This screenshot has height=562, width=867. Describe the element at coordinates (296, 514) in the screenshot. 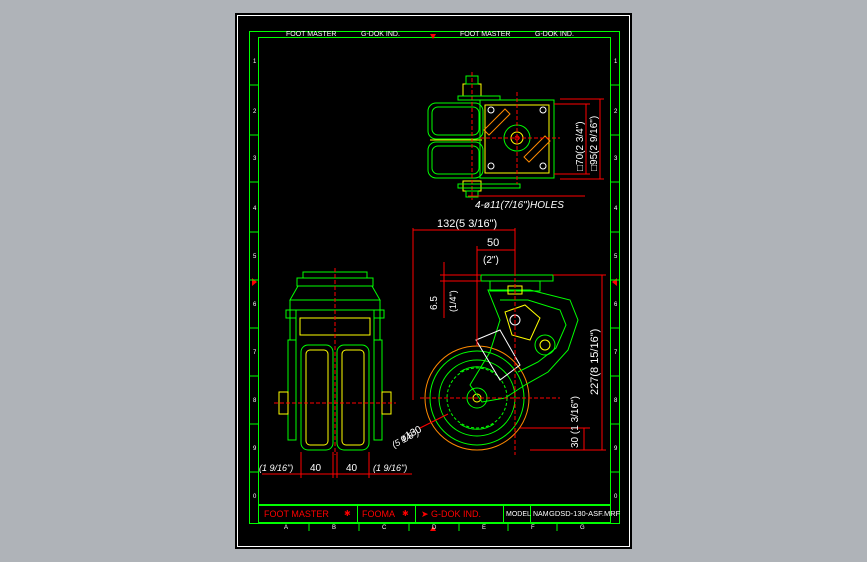

I see `title-brand: FOOT MASTER` at that location.